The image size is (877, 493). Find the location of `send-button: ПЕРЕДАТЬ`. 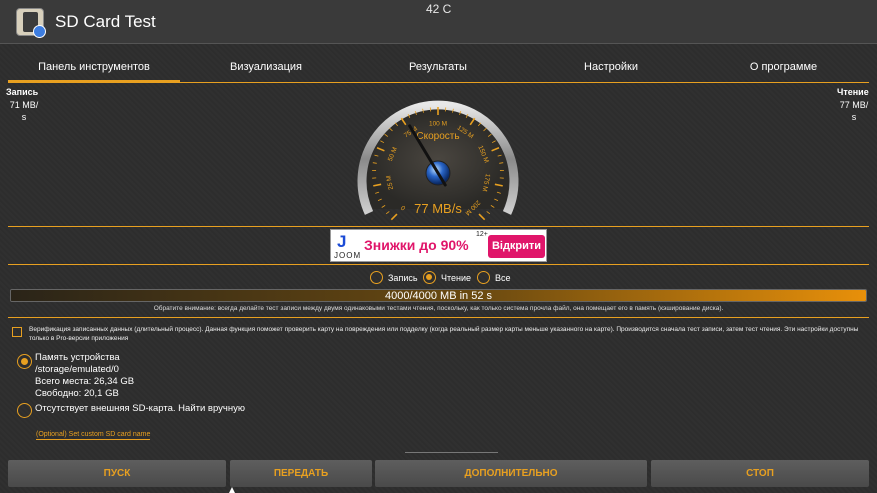

send-button: ПЕРЕДАТЬ is located at coordinates (301, 473).